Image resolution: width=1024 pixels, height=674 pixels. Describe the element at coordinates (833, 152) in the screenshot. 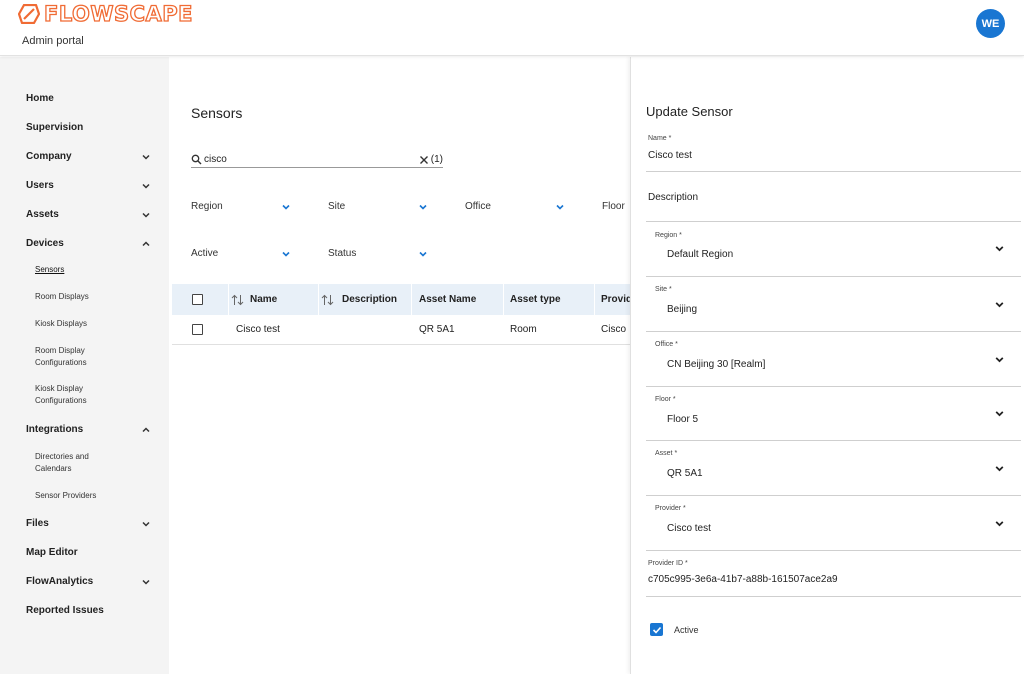

I see `name-field: Name * Cisco test` at that location.